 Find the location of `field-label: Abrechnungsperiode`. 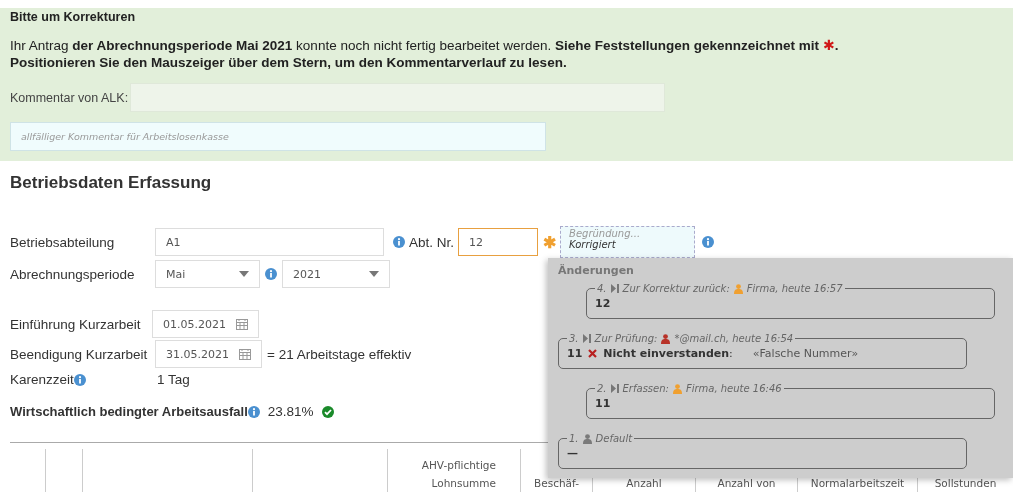

field-label: Abrechnungsperiode is located at coordinates (73, 274).